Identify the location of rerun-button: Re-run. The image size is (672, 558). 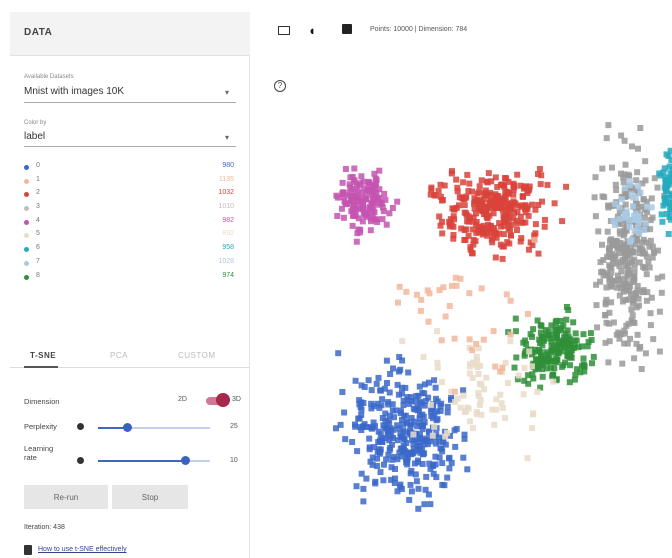
(66, 497).